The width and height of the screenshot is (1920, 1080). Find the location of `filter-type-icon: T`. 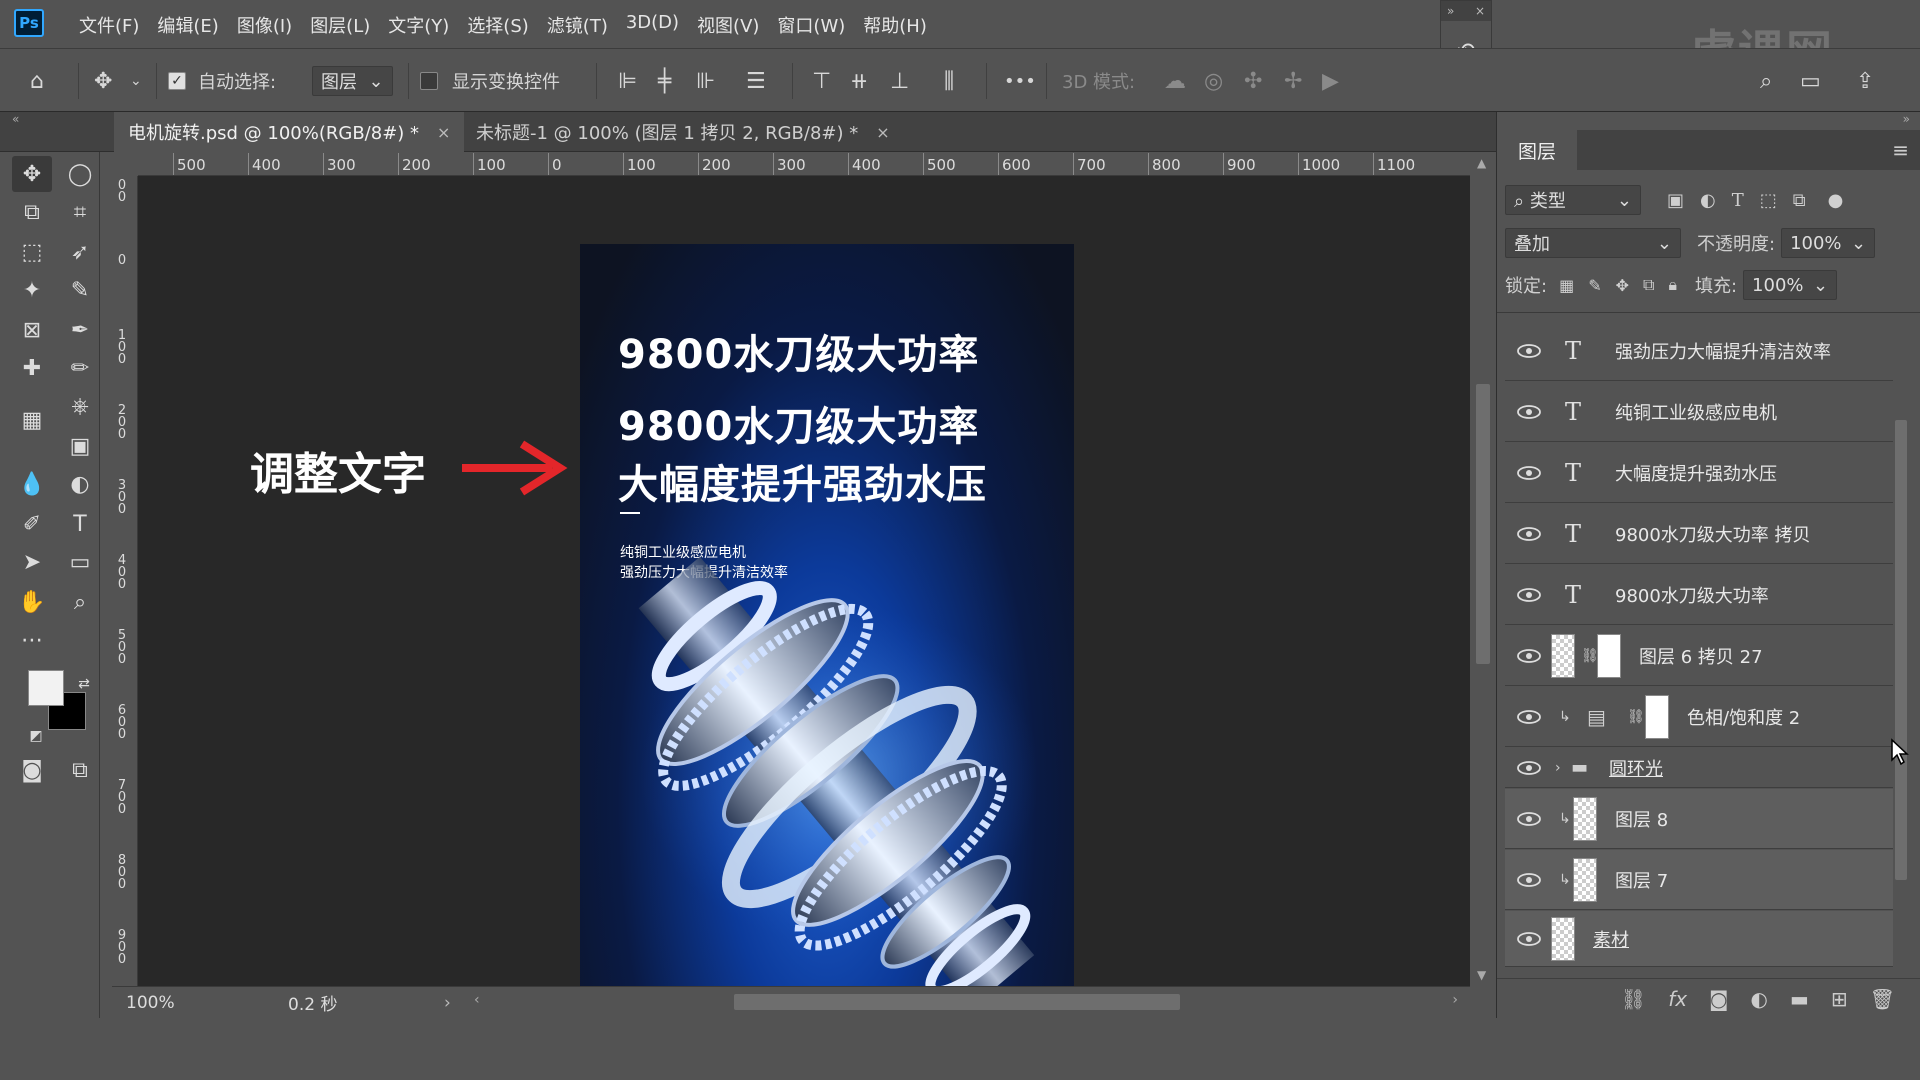

filter-type-icon: T is located at coordinates (1738, 200).